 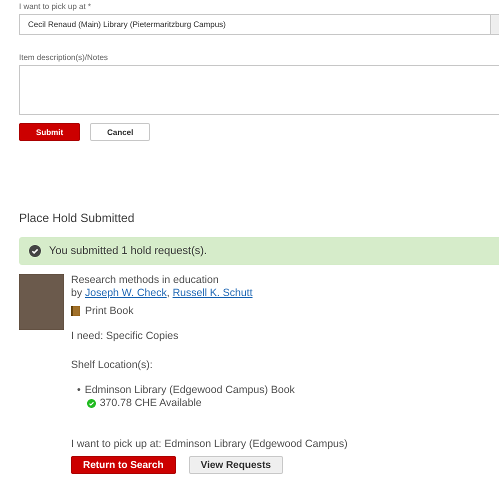 What do you see at coordinates (128, 251) in the screenshot?
I see `alert-message: You submitted 1 hold request(s).` at bounding box center [128, 251].